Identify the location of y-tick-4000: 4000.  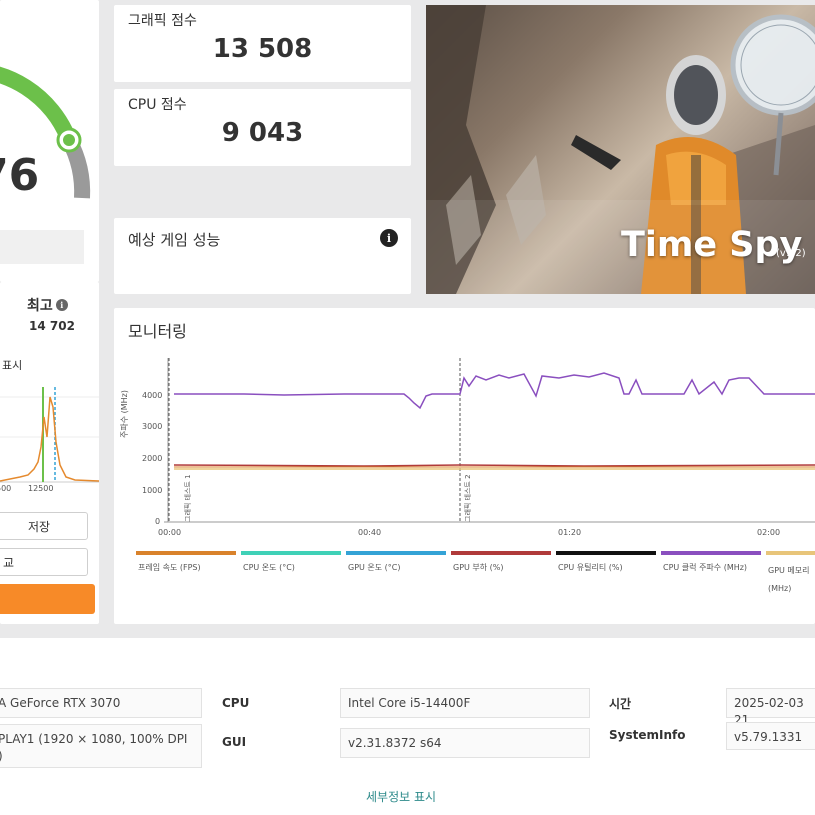
(152, 395).